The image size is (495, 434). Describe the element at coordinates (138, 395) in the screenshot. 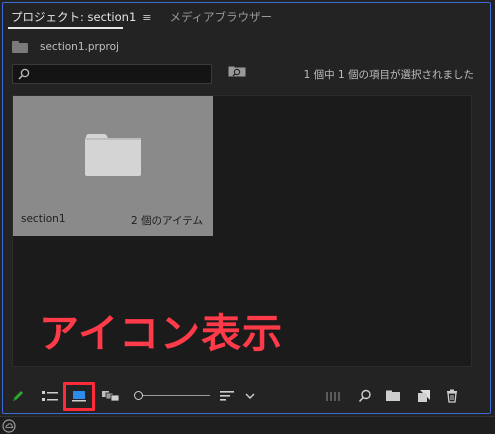

I see `zoom-slider-handle` at that location.